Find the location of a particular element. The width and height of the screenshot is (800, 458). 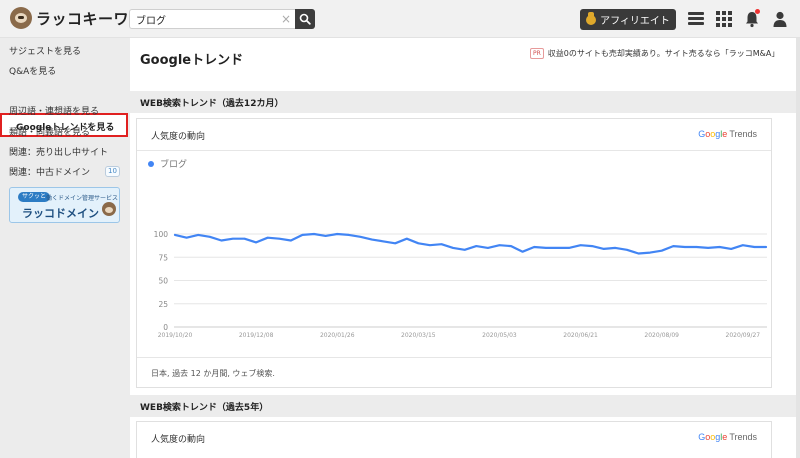

grid-apps-icon is located at coordinates (724, 19).